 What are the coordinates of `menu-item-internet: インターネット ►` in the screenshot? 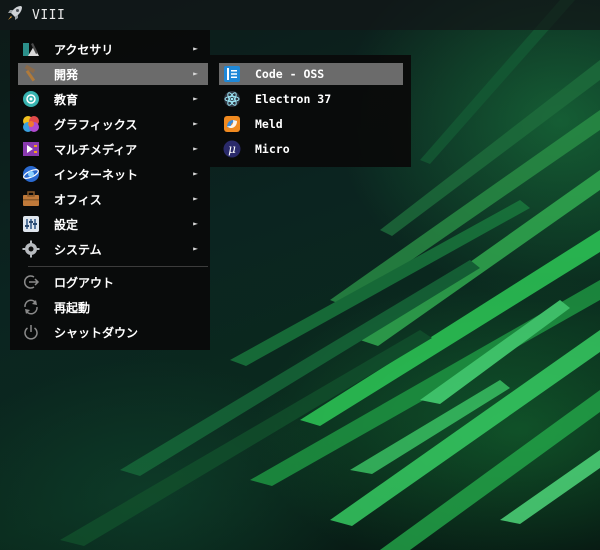 It's located at (113, 174).